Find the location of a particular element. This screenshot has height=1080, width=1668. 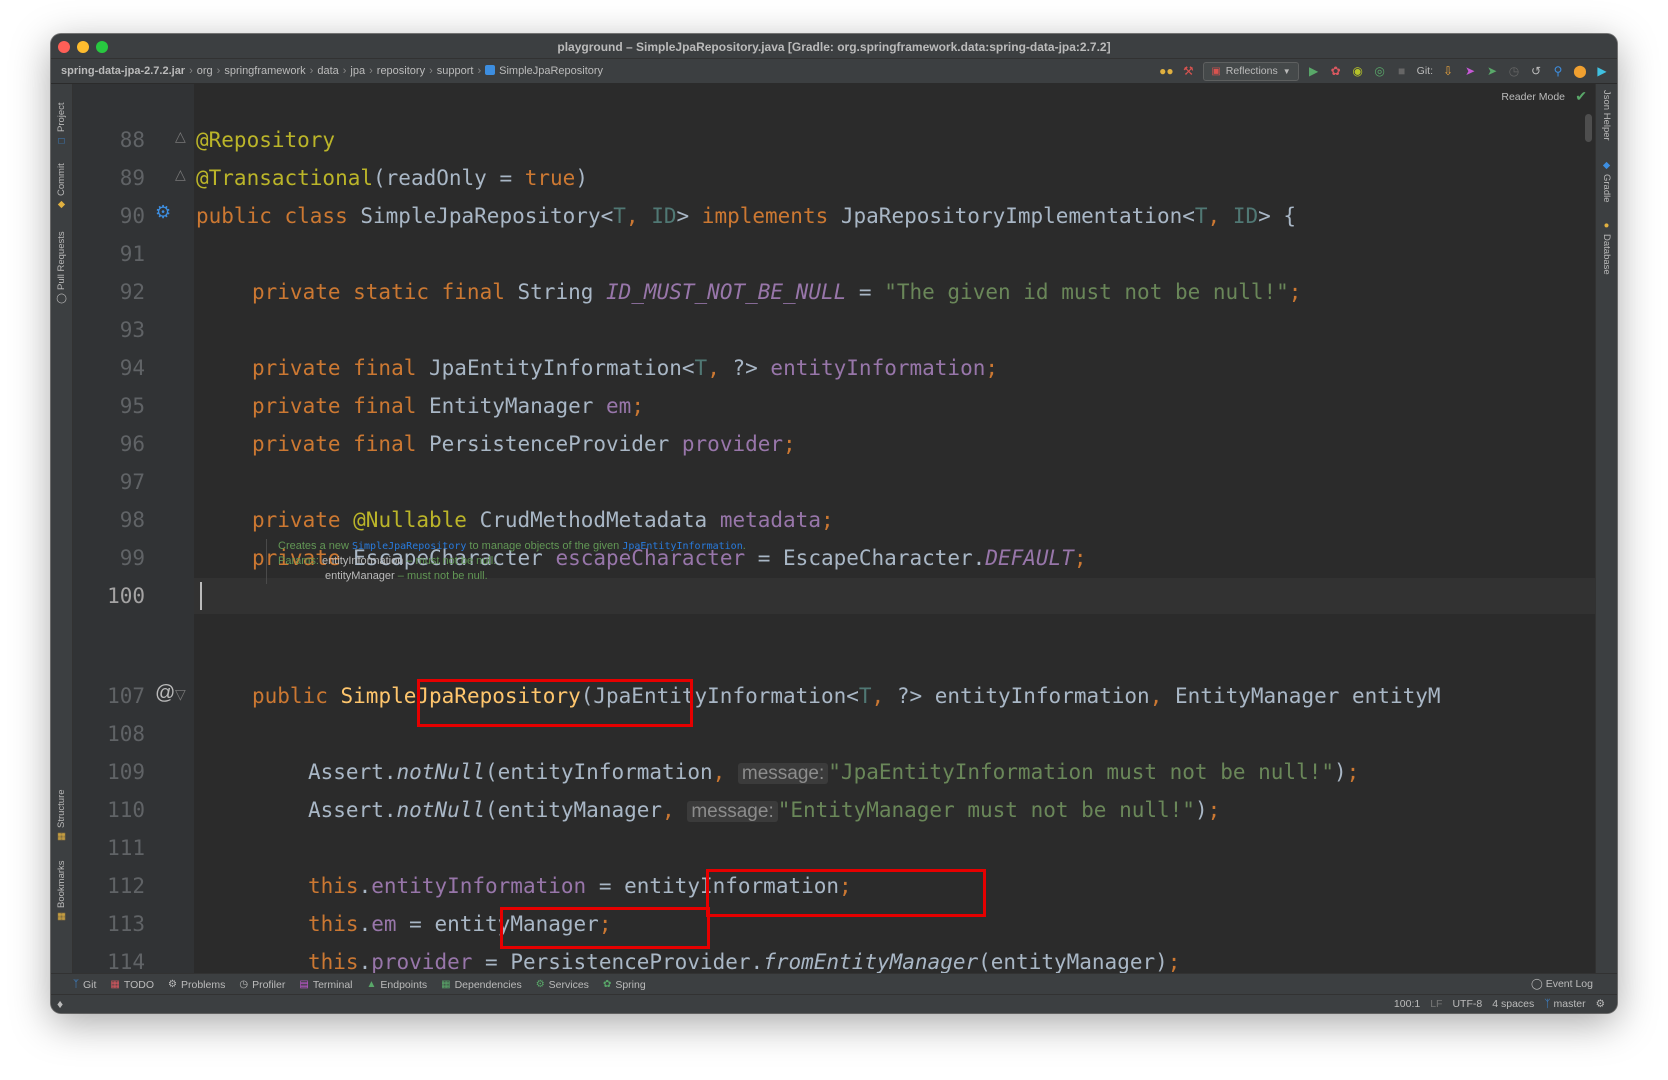

users-icon: ●● is located at coordinates (1166, 71).